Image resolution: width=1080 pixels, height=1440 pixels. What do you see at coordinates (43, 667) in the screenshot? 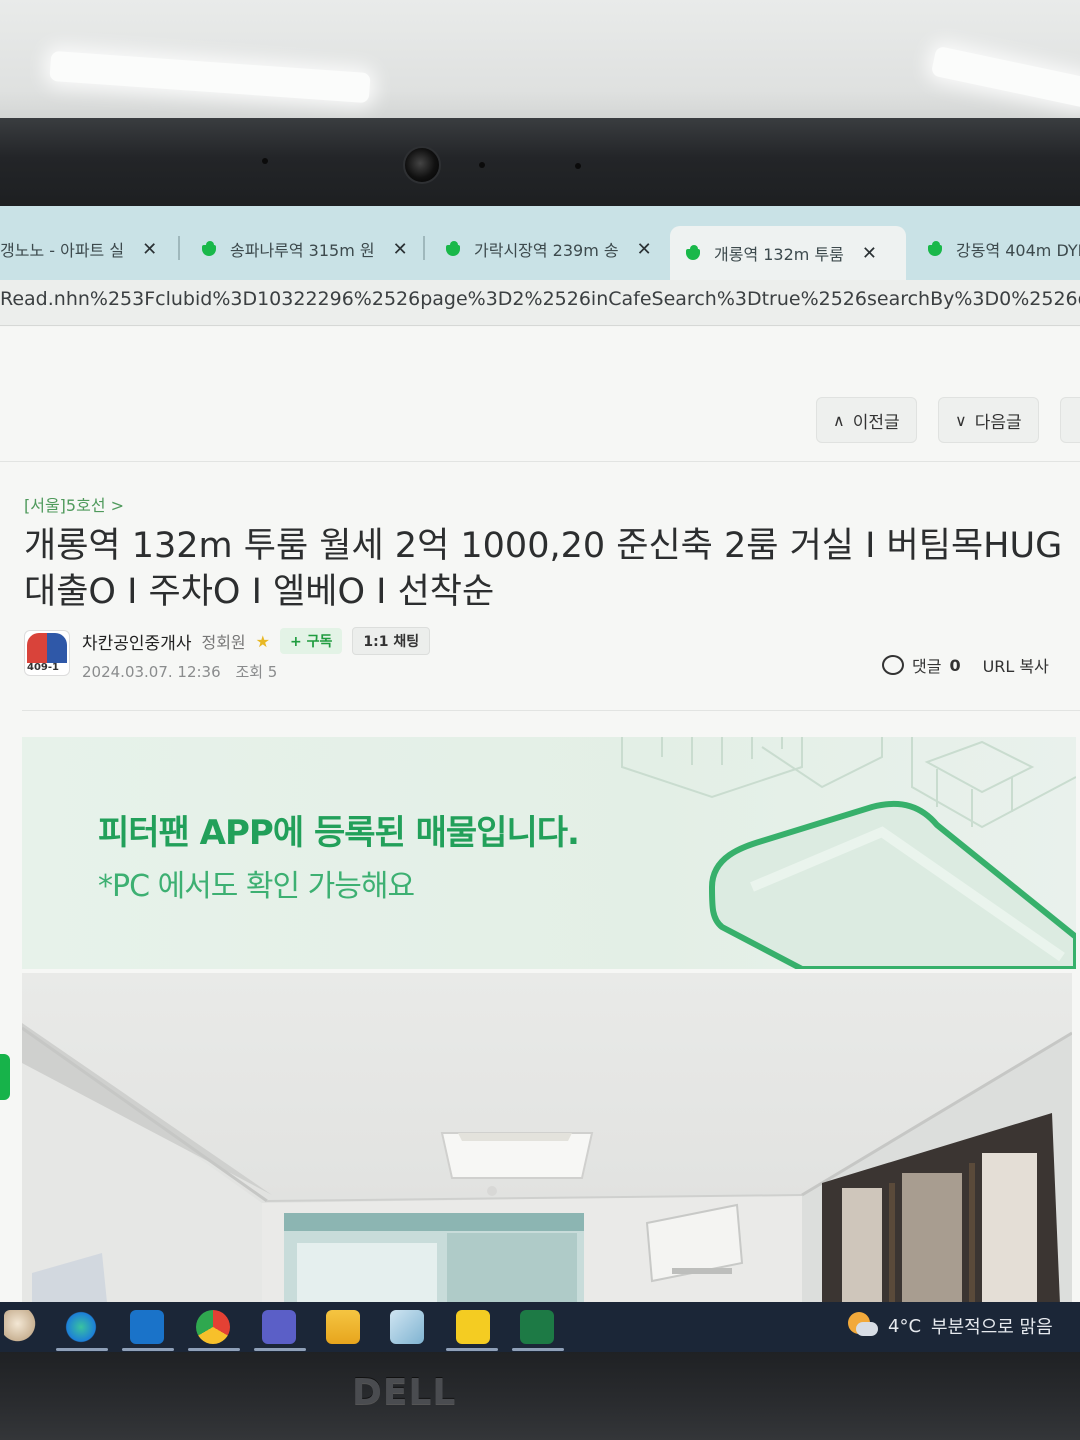
I see `avatar-text: 409-1` at bounding box center [43, 667].